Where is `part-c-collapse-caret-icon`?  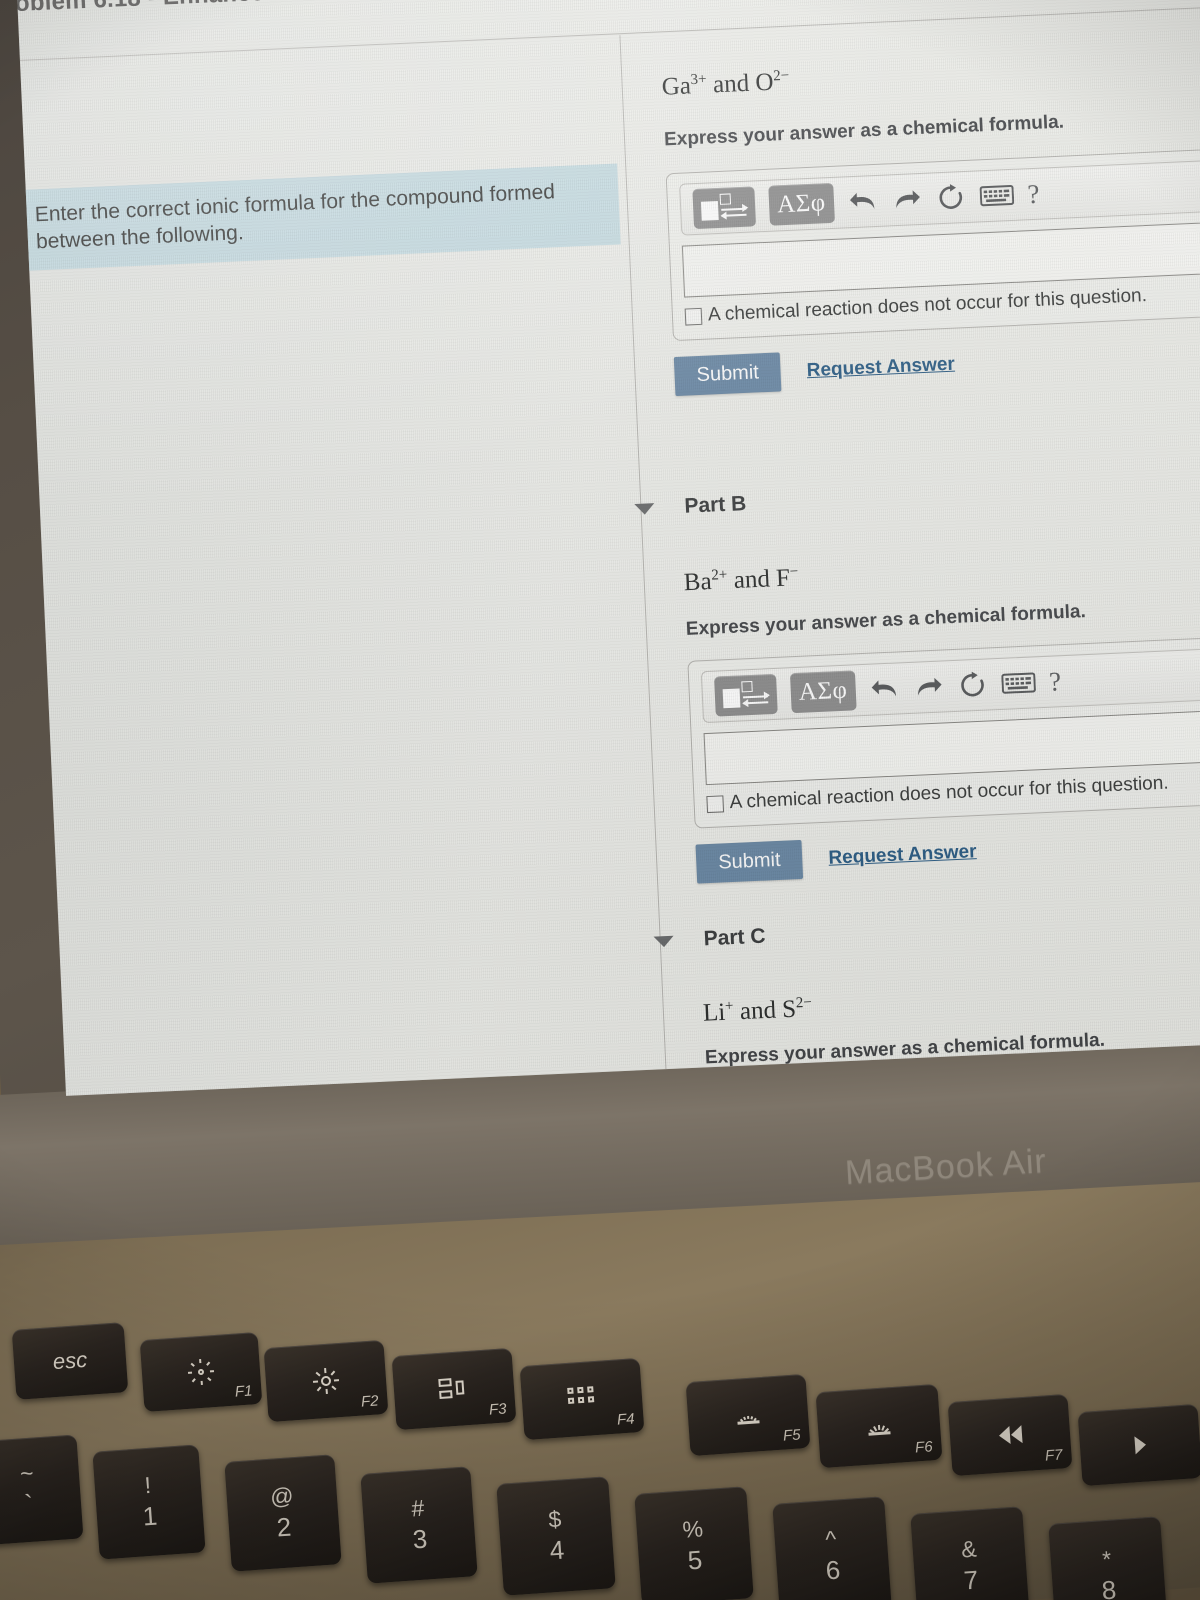 part-c-collapse-caret-icon is located at coordinates (663, 941).